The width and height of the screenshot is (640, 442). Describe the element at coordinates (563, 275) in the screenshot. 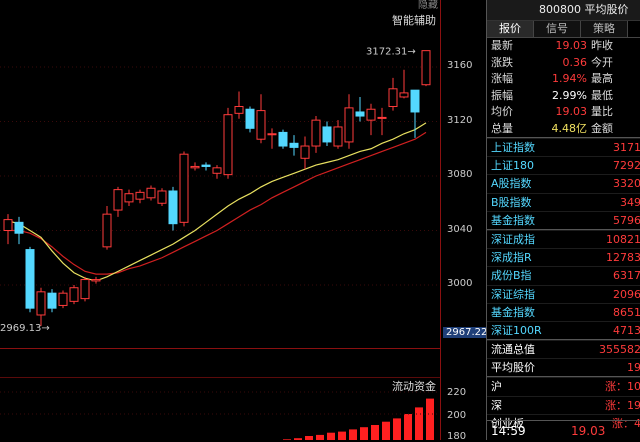

I see `index-row: 成份B指 6317` at that location.